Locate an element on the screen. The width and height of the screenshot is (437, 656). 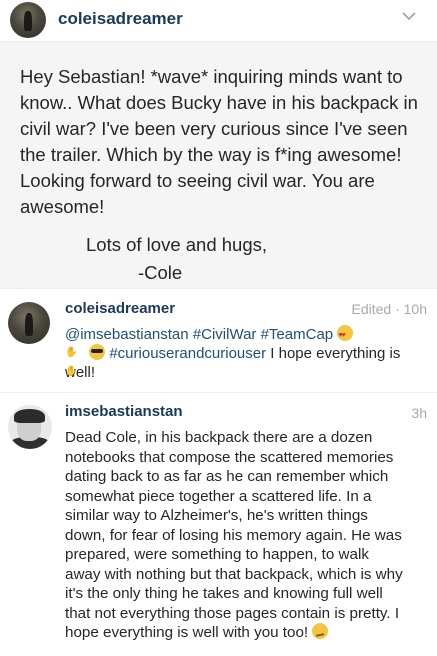
post-signoff: Lots of love and hugs, is located at coordinates (177, 244).